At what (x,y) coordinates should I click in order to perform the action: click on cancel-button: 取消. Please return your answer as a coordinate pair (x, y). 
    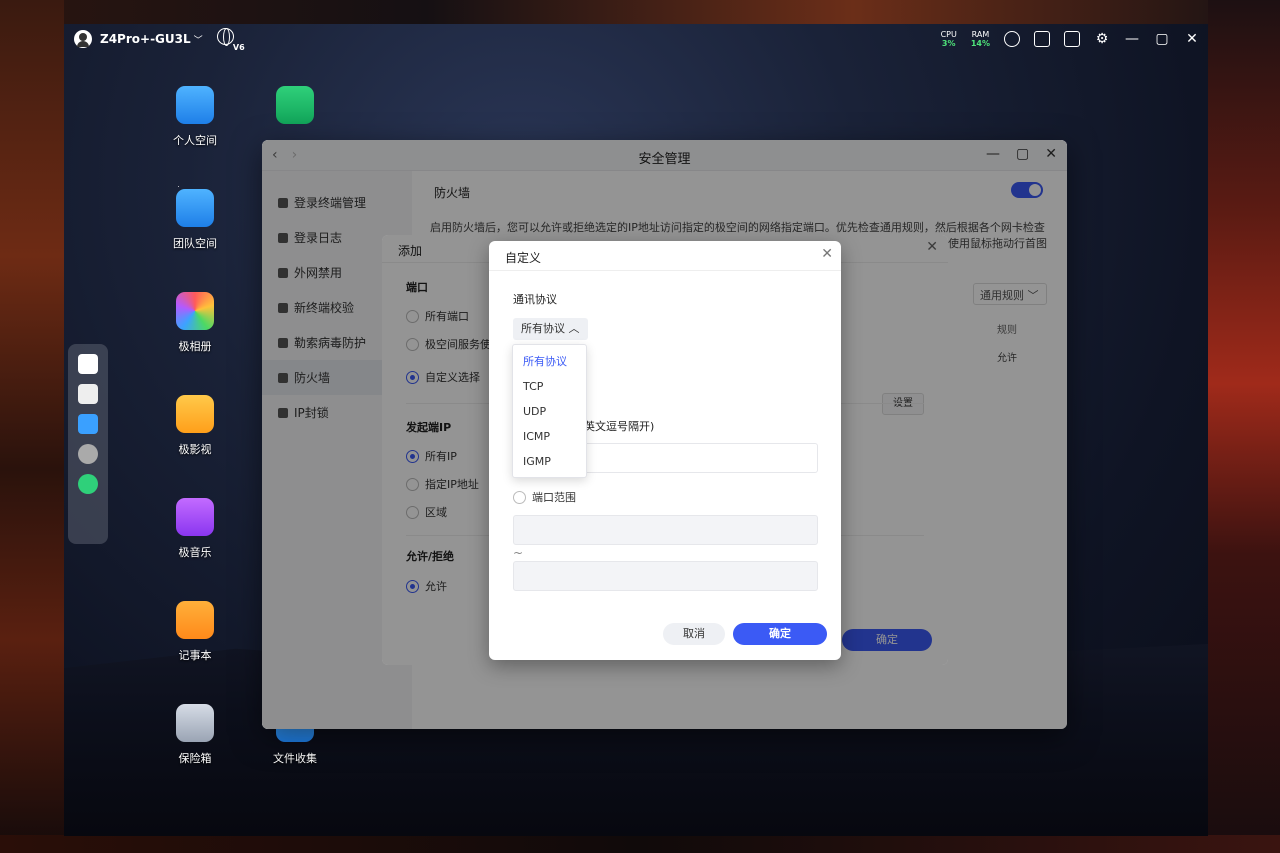
    Looking at the image, I should click on (694, 634).